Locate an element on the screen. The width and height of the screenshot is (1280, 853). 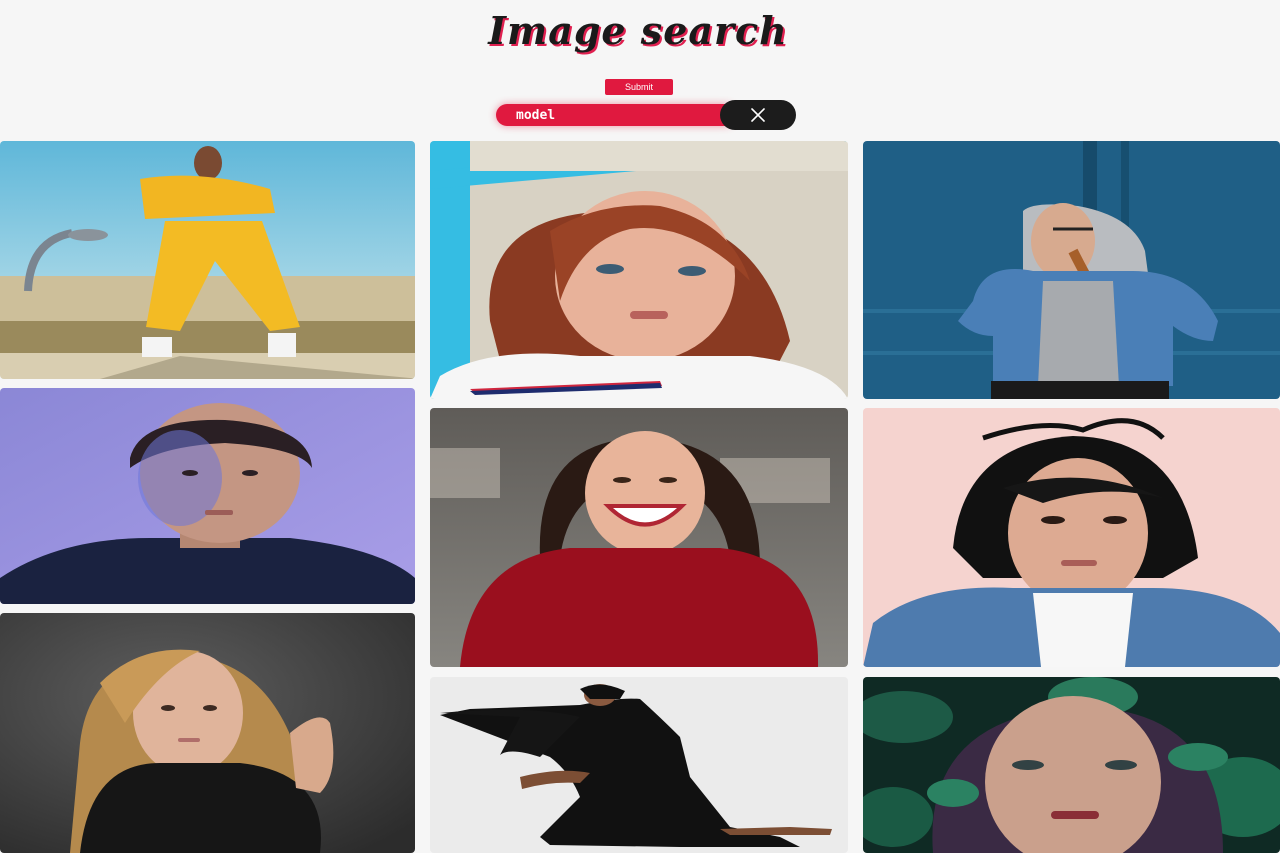
photo-yellow-tracksuit-beach is located at coordinates (207, 260).